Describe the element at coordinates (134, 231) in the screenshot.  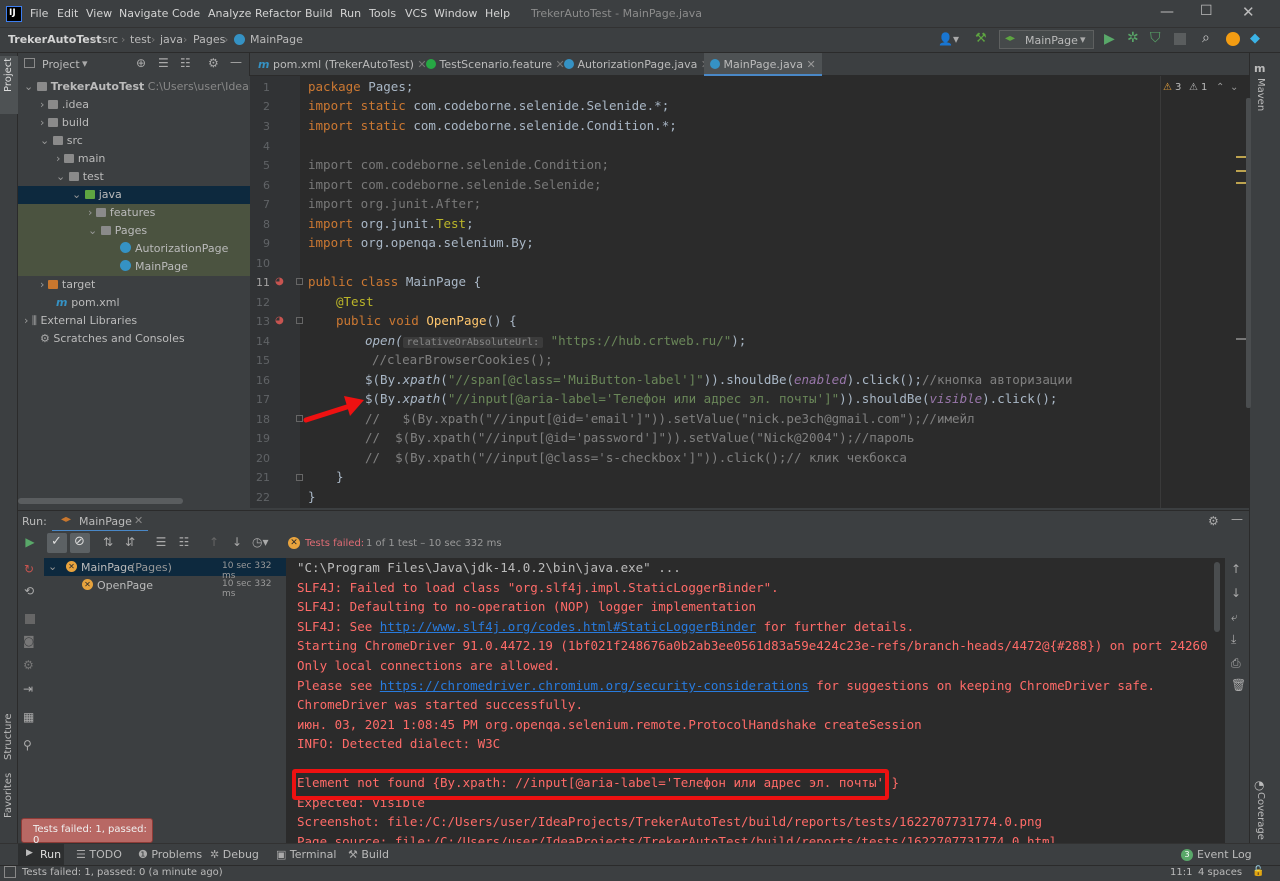
I see `tree-item-pages: ⌄ Pages` at that location.